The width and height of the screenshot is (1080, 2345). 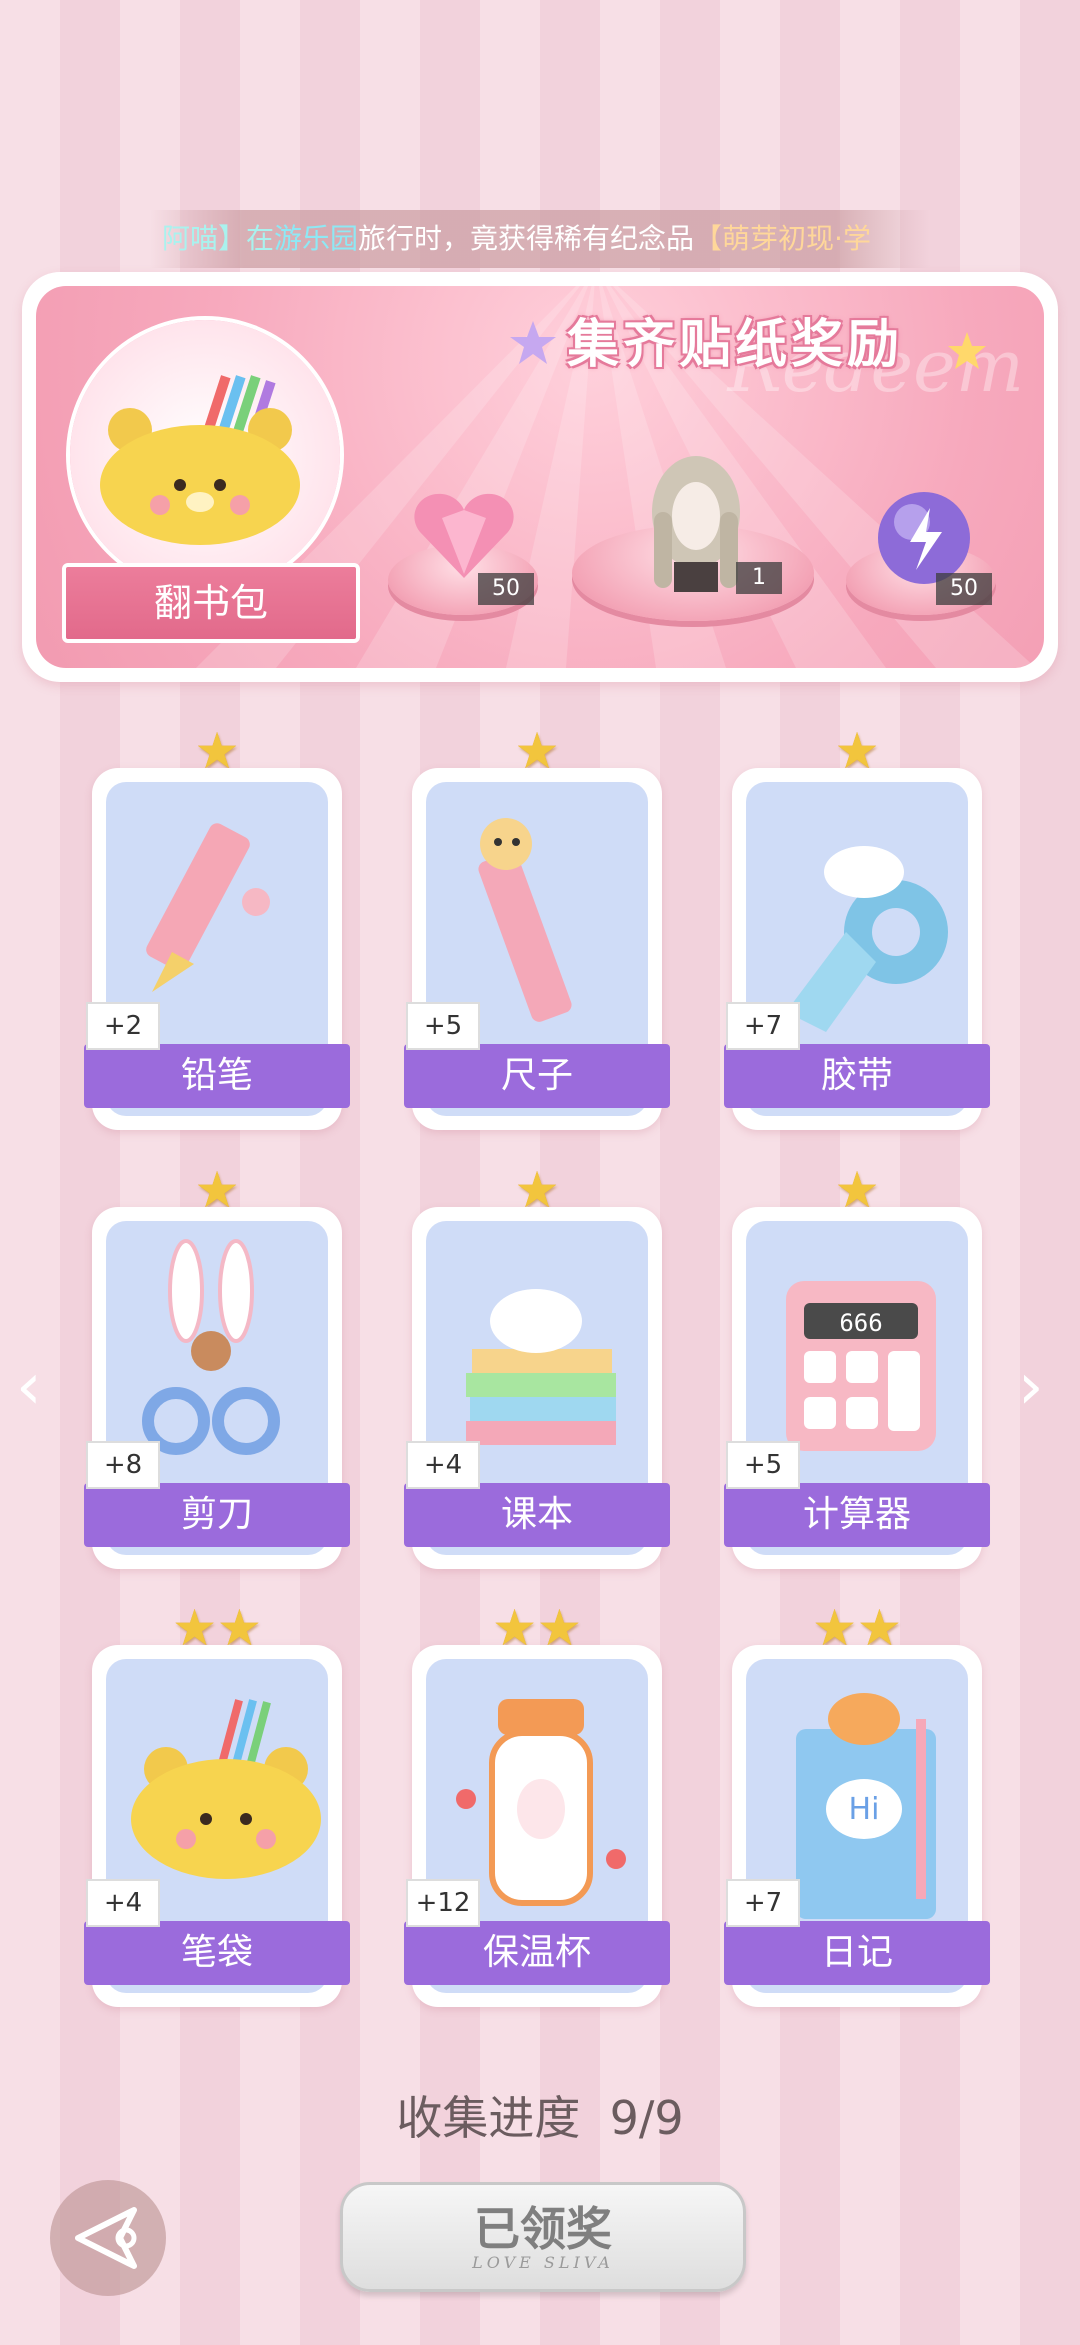 What do you see at coordinates (211, 603) in the screenshot?
I see `bag-label: 翻书包` at bounding box center [211, 603].